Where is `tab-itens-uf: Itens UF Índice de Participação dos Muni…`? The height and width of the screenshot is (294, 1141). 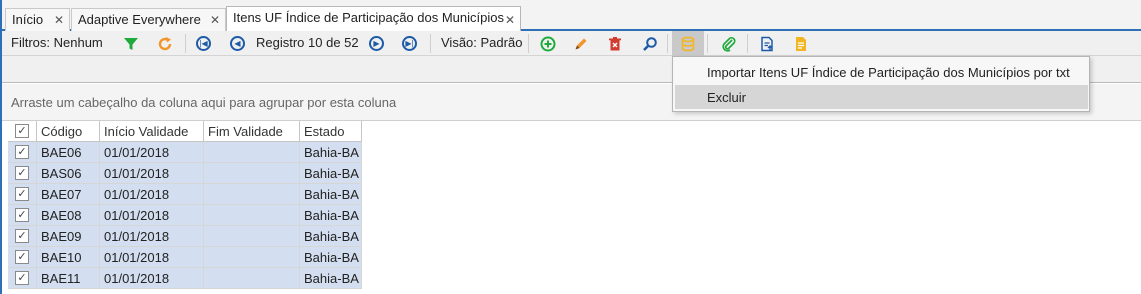 tab-itens-uf: Itens UF Índice de Participação dos Muni… is located at coordinates (373, 19).